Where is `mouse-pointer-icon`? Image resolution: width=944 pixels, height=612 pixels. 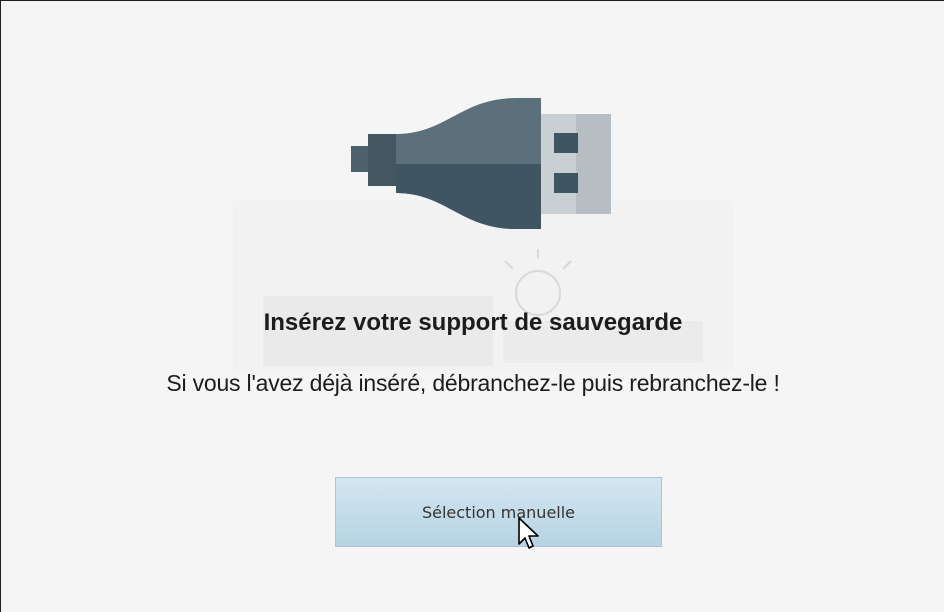 mouse-pointer-icon is located at coordinates (528, 533).